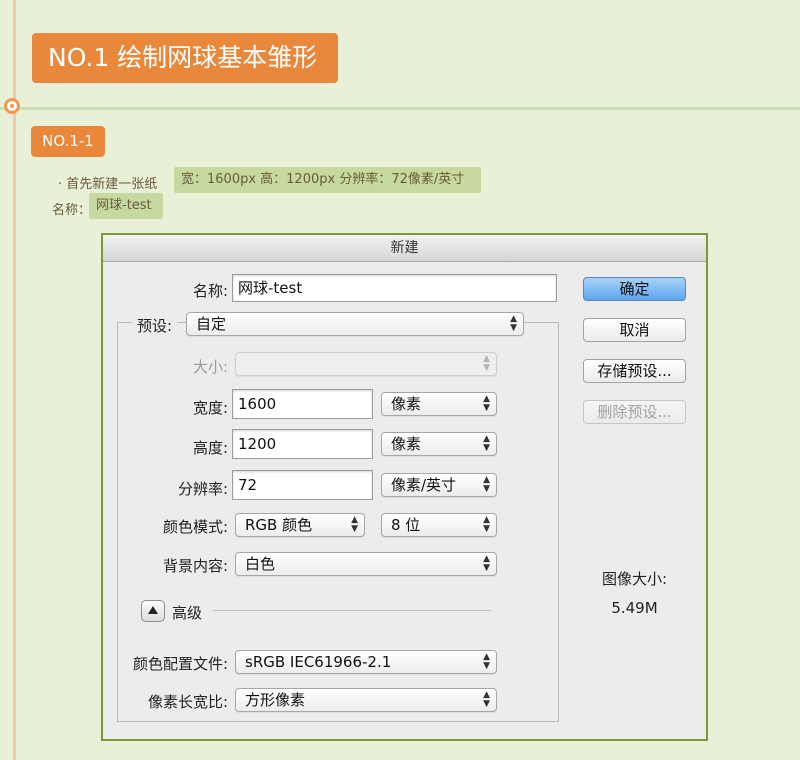 The height and width of the screenshot is (760, 800). I want to click on width-unit-select: 像素 ▲ ▼, so click(439, 404).